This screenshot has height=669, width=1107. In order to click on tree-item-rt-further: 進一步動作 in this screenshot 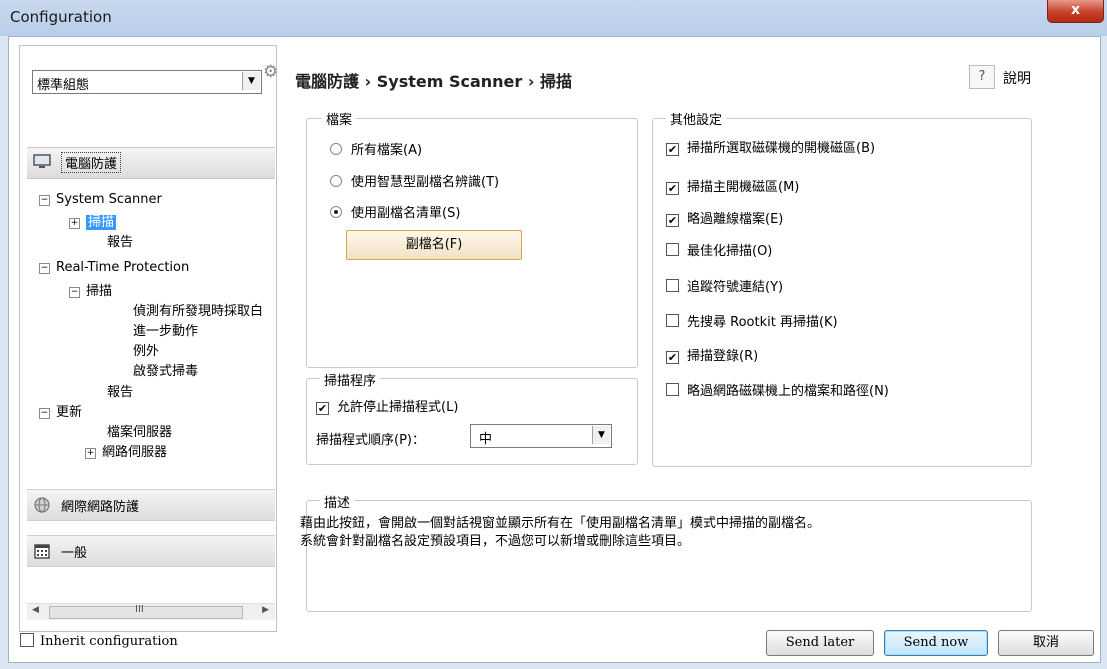, I will do `click(165, 329)`.